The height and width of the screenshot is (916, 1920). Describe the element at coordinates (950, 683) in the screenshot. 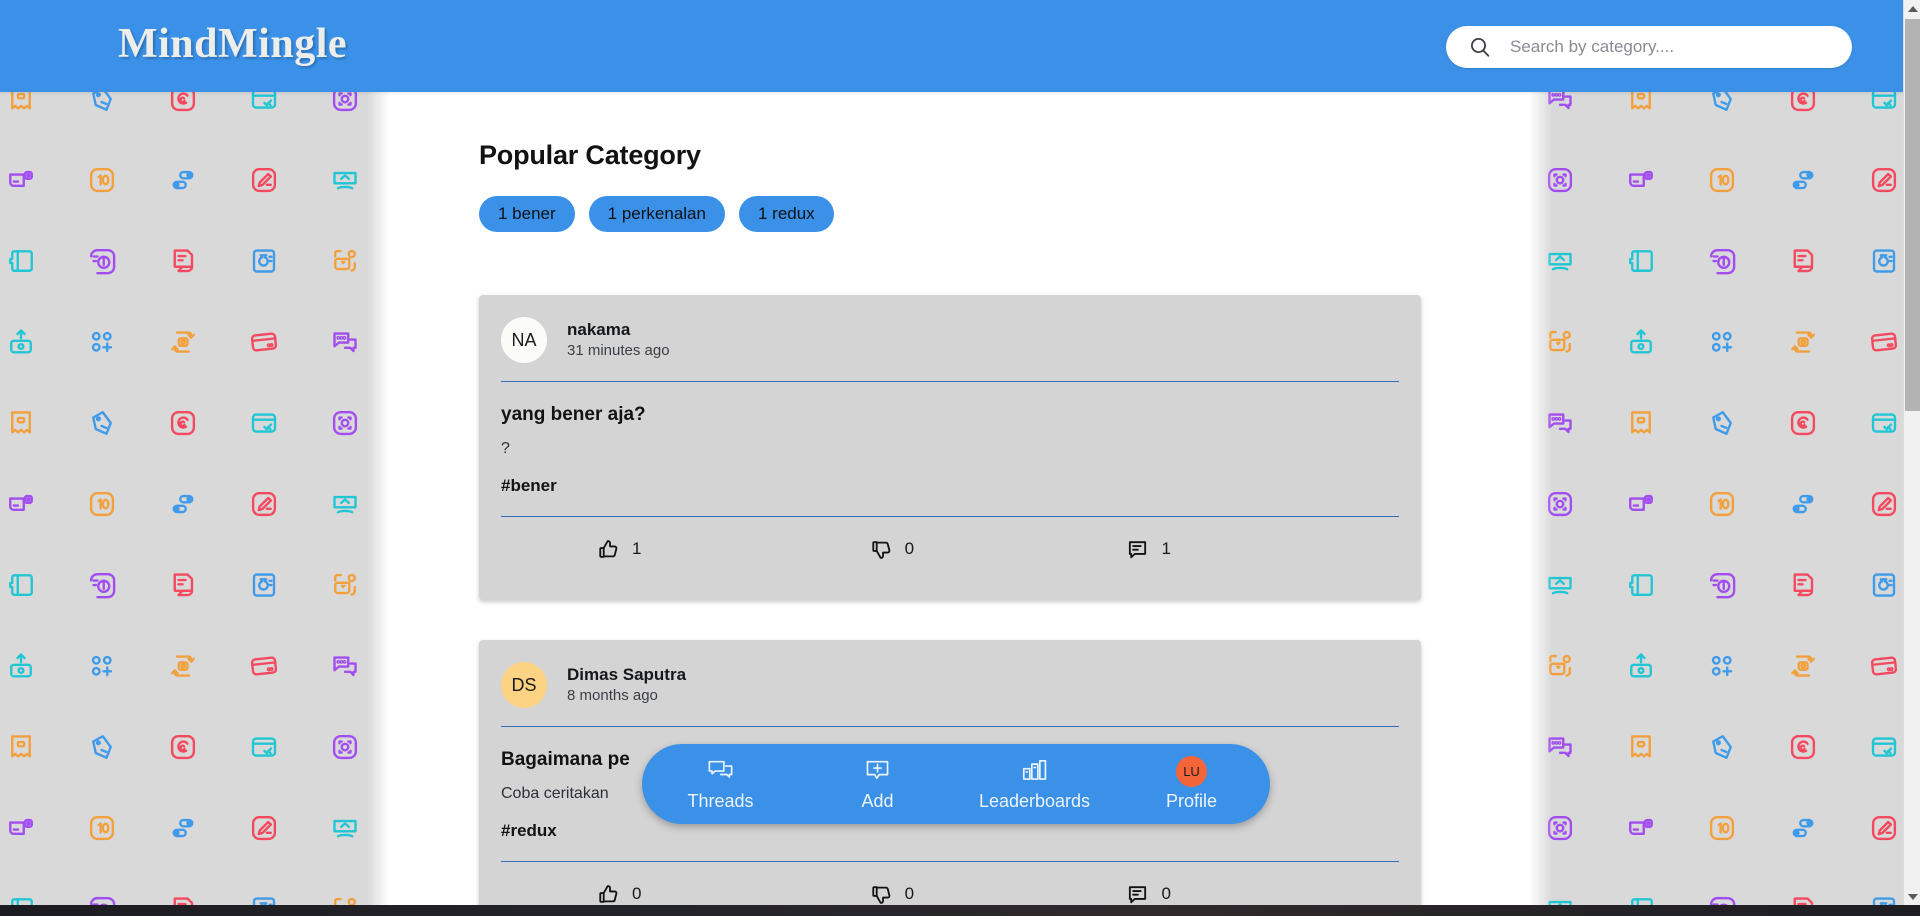

I see `post-header: DS Dimas Saputra 8 months ago` at that location.